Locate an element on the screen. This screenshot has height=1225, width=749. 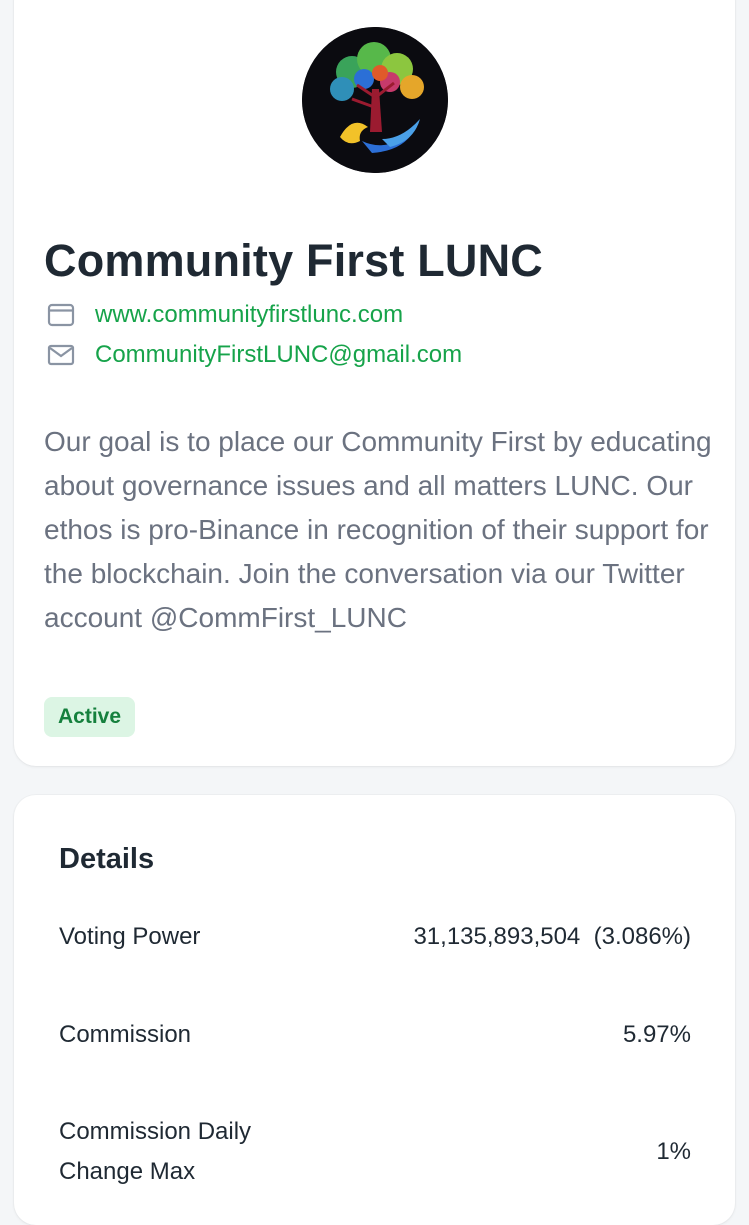
website-link: www.communityfirstlunc.com is located at coordinates (249, 315).